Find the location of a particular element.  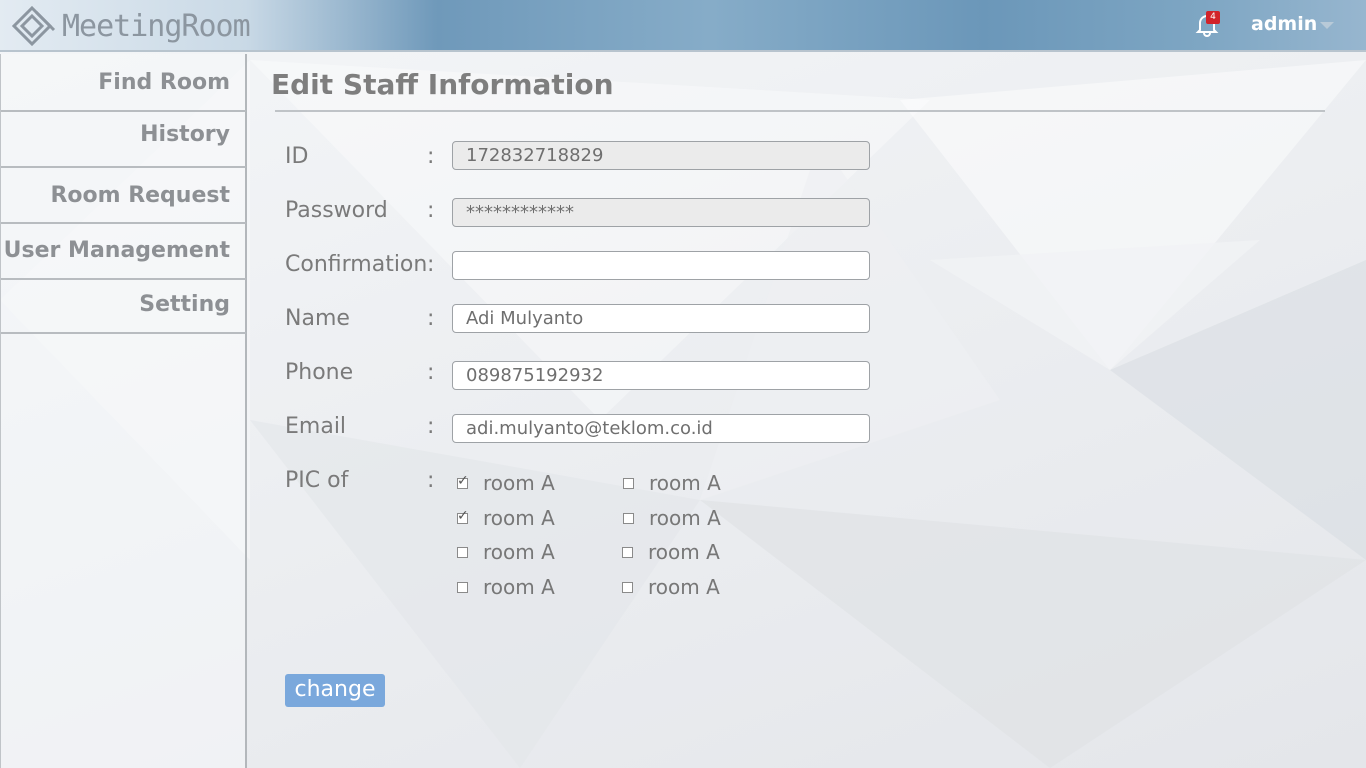

user-menu: admin is located at coordinates (1284, 24).